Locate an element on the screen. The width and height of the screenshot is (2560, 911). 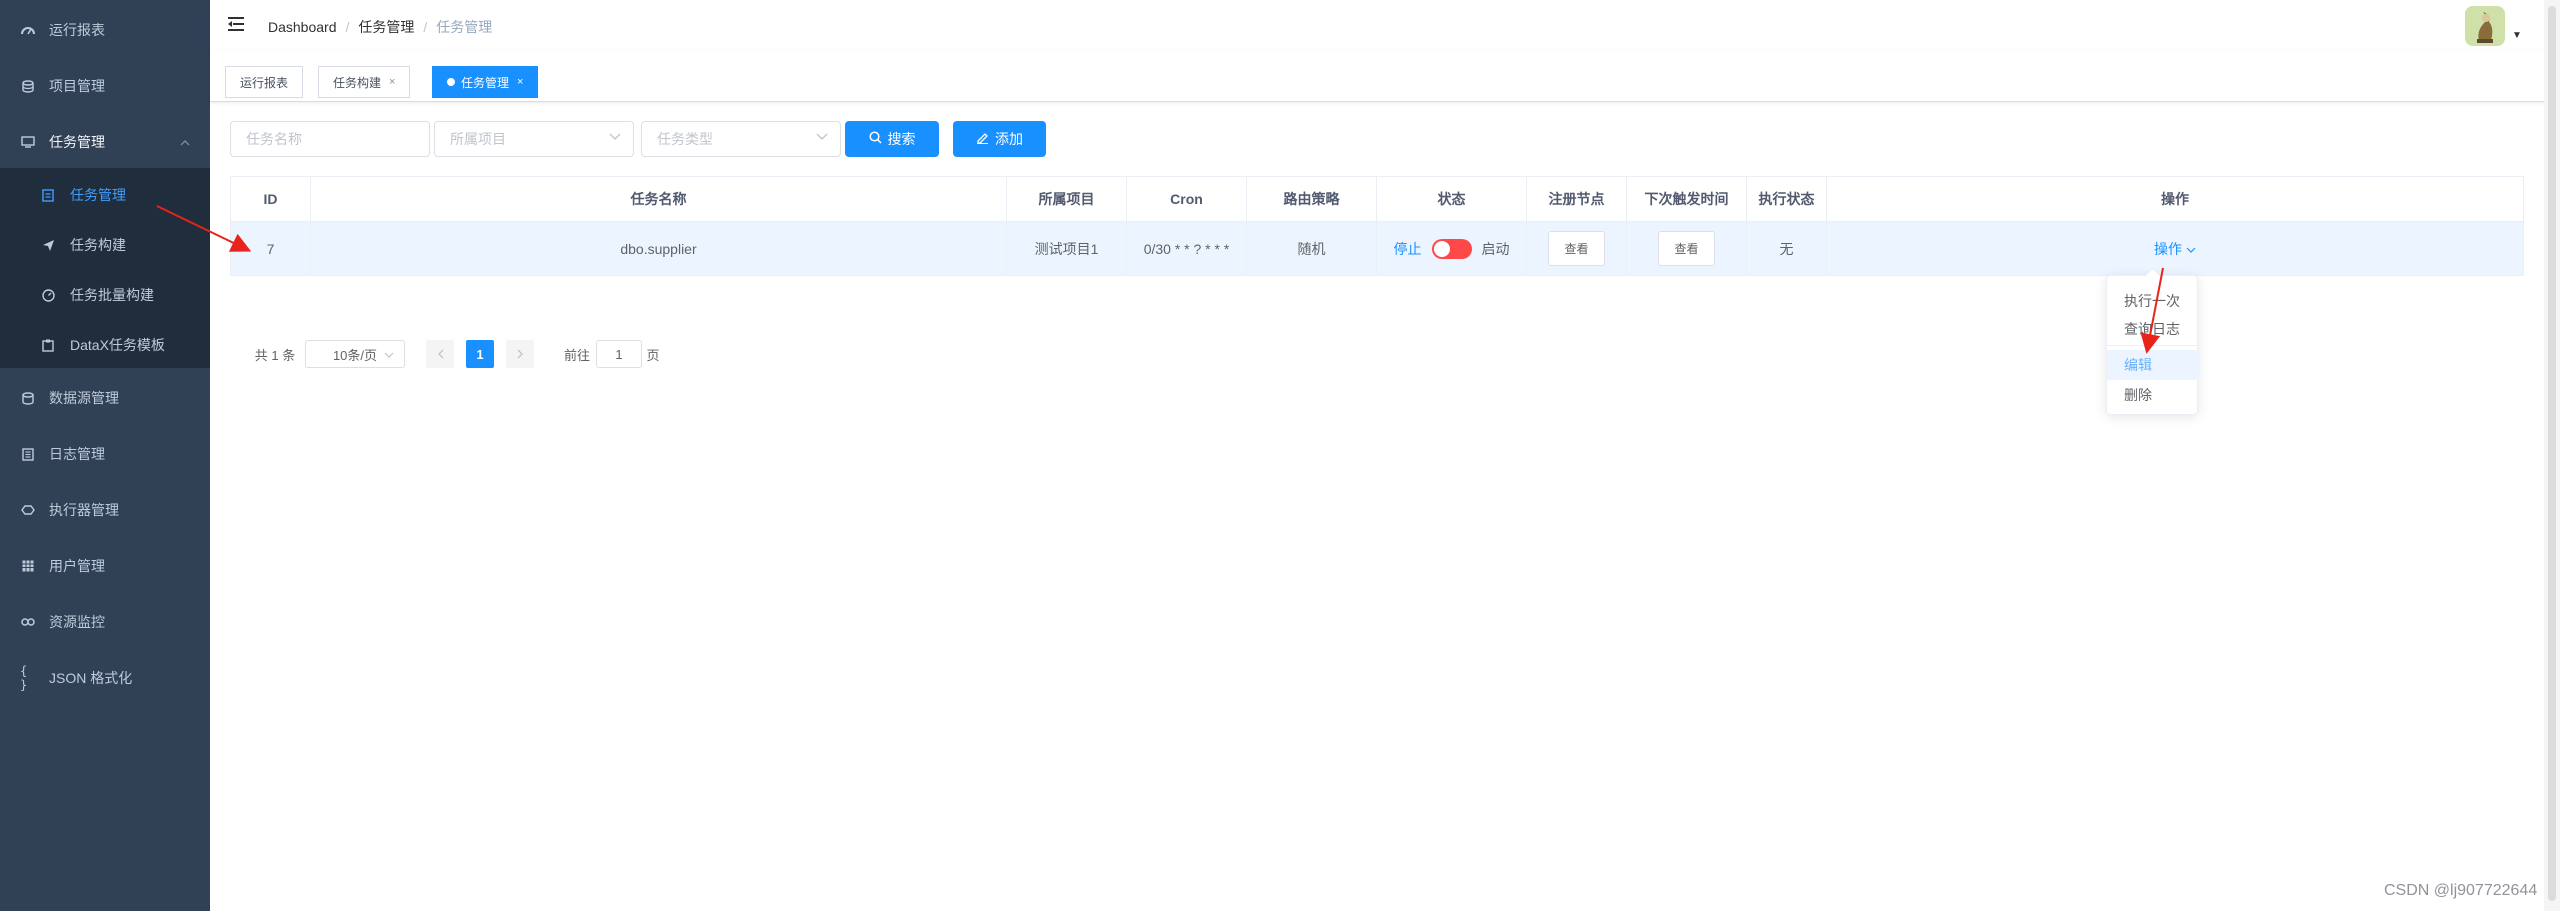
active-dot-icon is located at coordinates (451, 82).